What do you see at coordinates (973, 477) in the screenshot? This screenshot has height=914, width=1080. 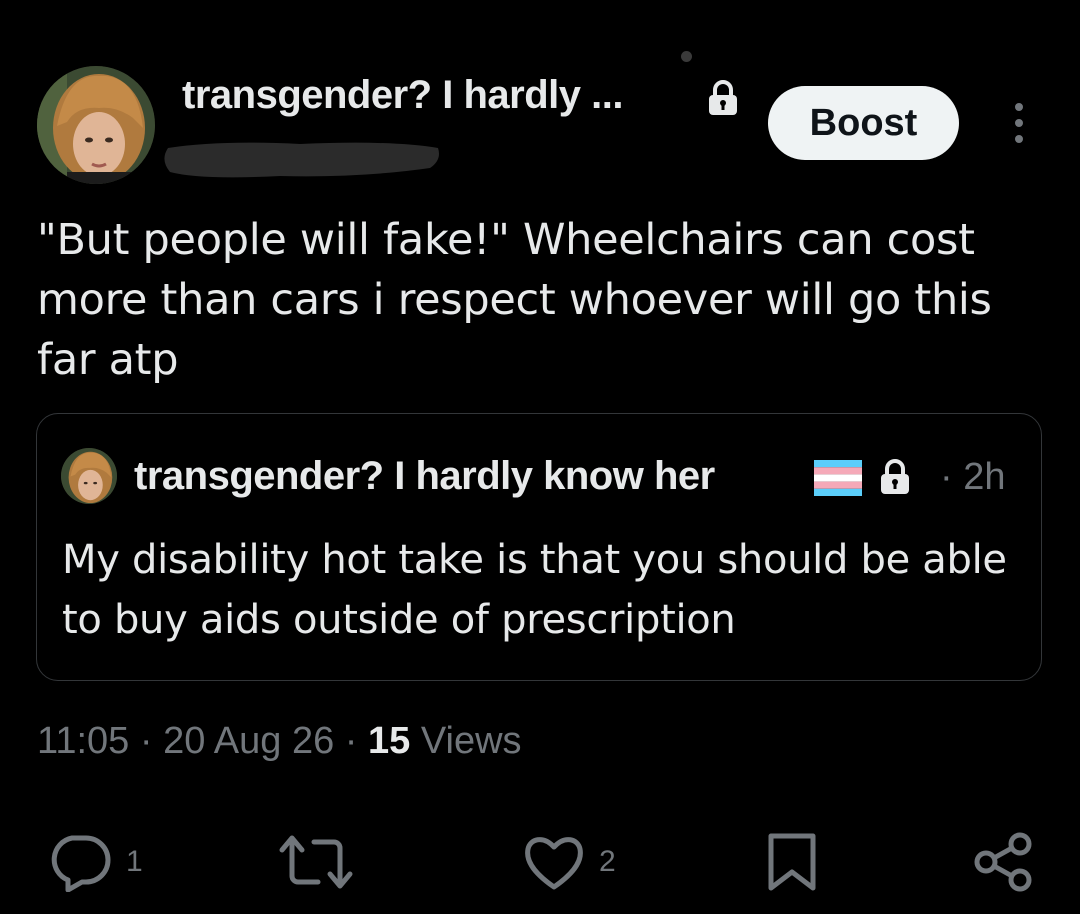 I see `quoted-timestamp: · 2h` at bounding box center [973, 477].